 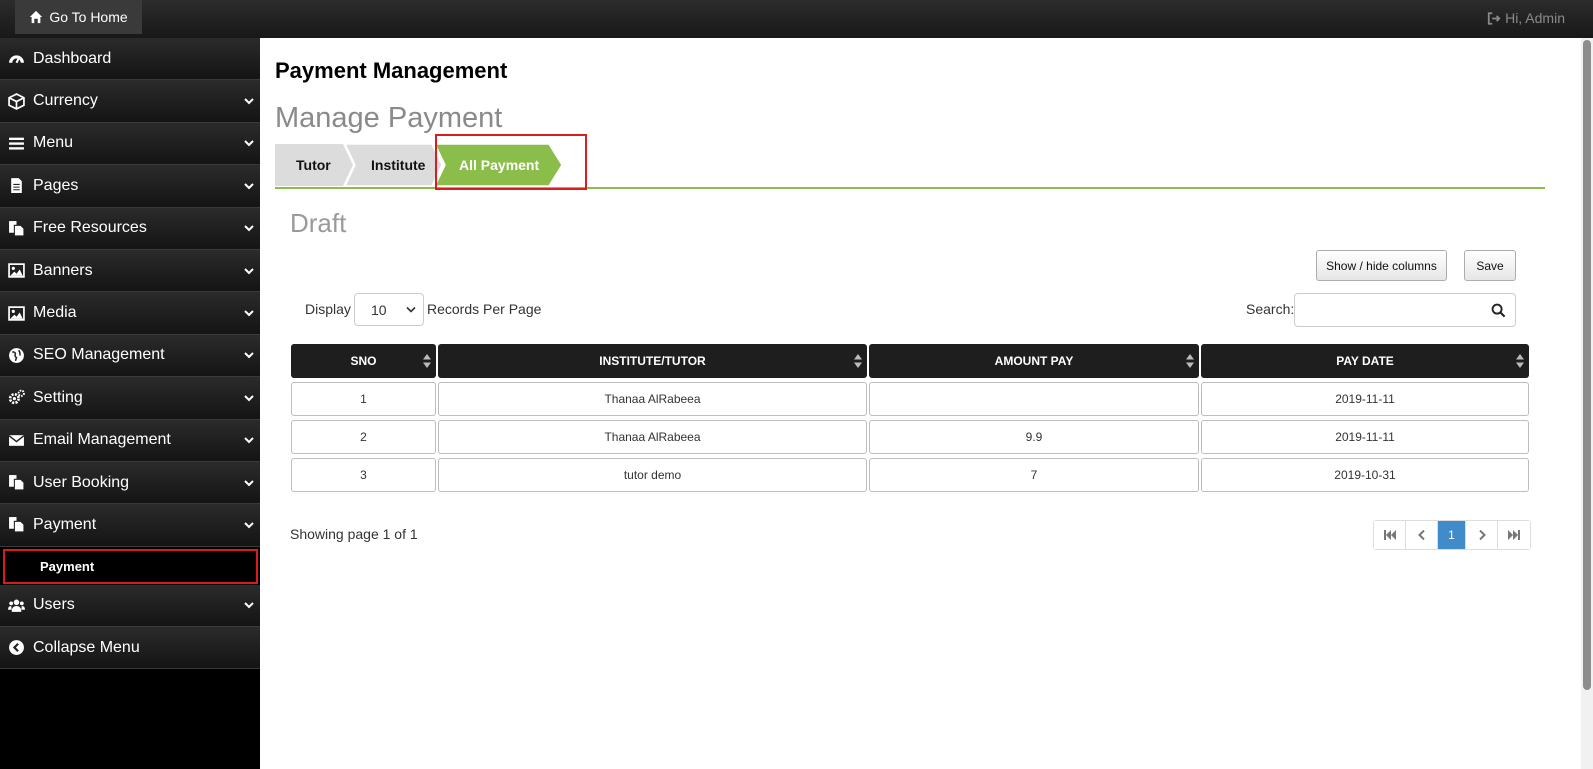 I want to click on sidebar-item-pages: Pages, so click(x=130, y=186).